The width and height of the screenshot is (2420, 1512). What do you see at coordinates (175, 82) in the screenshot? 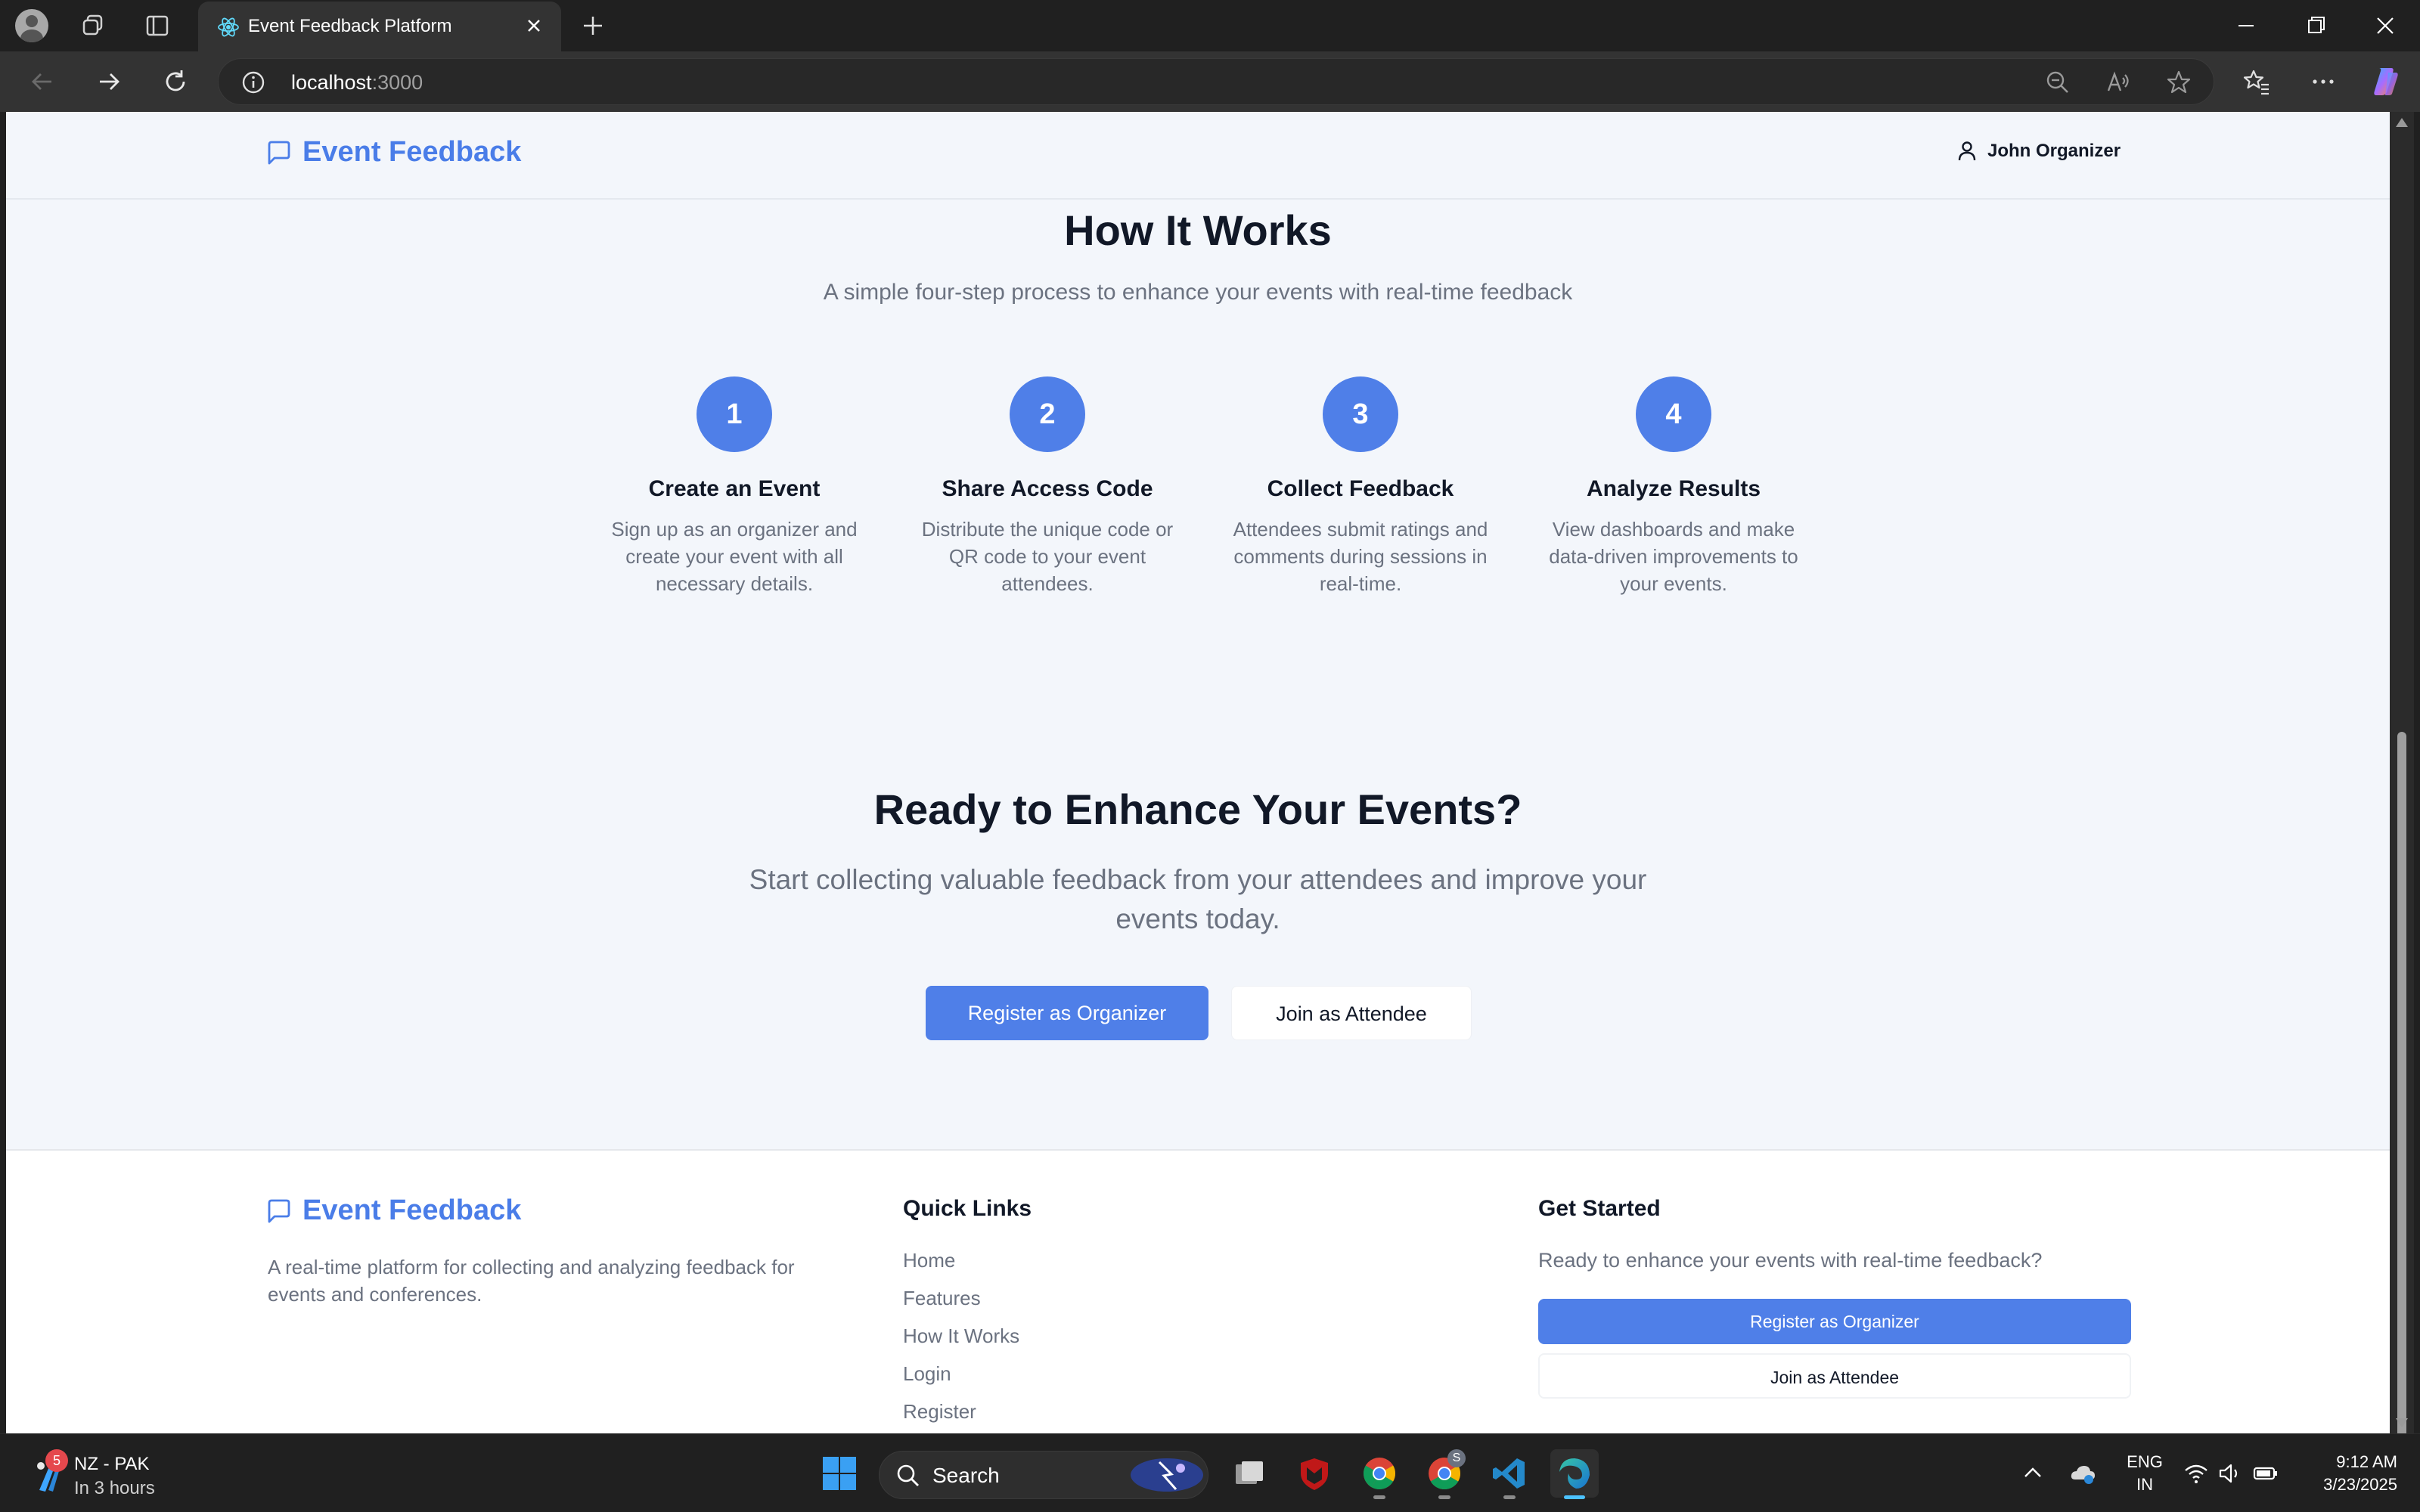
I see `reload-icon` at bounding box center [175, 82].